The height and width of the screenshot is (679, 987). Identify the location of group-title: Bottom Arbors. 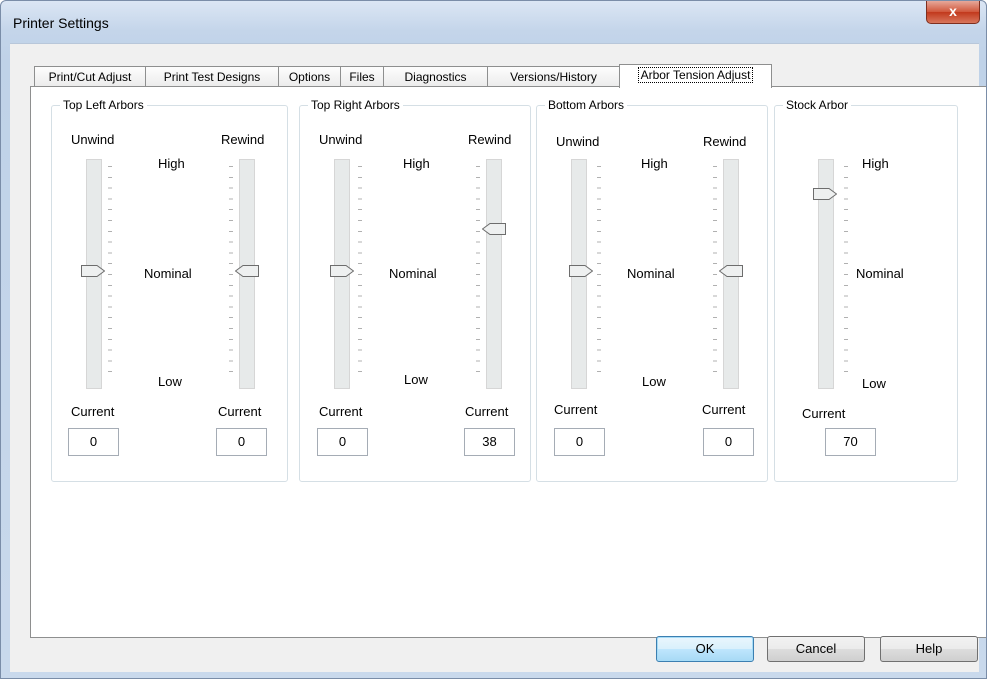
(586, 105).